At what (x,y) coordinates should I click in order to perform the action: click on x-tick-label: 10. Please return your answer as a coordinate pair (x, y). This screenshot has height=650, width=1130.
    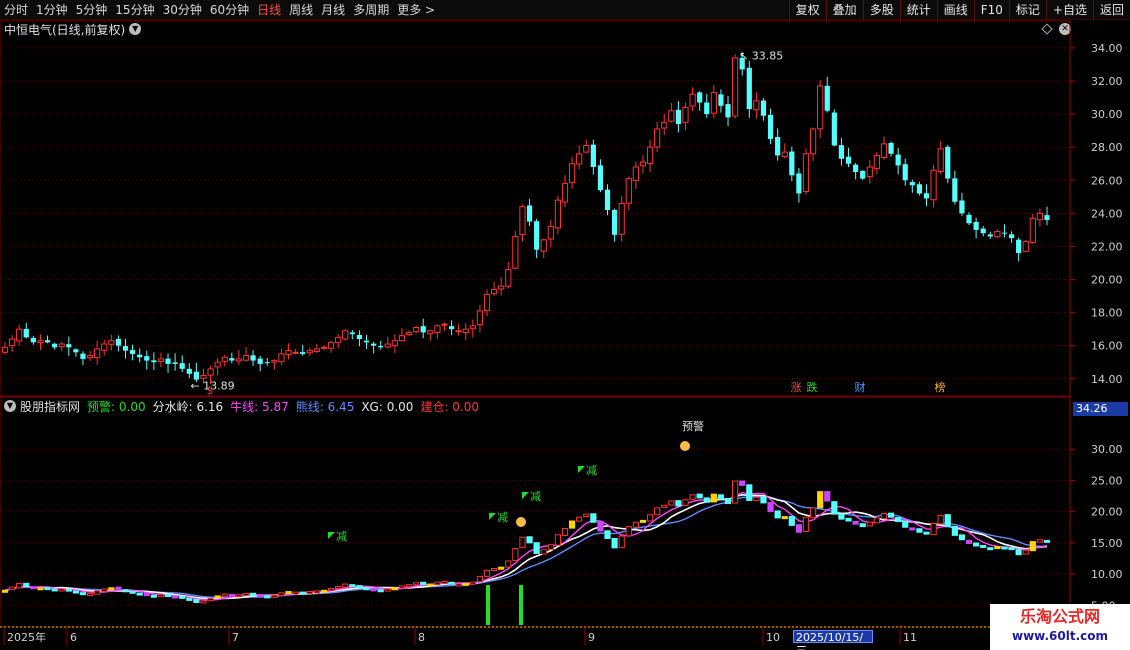
    Looking at the image, I should click on (773, 637).